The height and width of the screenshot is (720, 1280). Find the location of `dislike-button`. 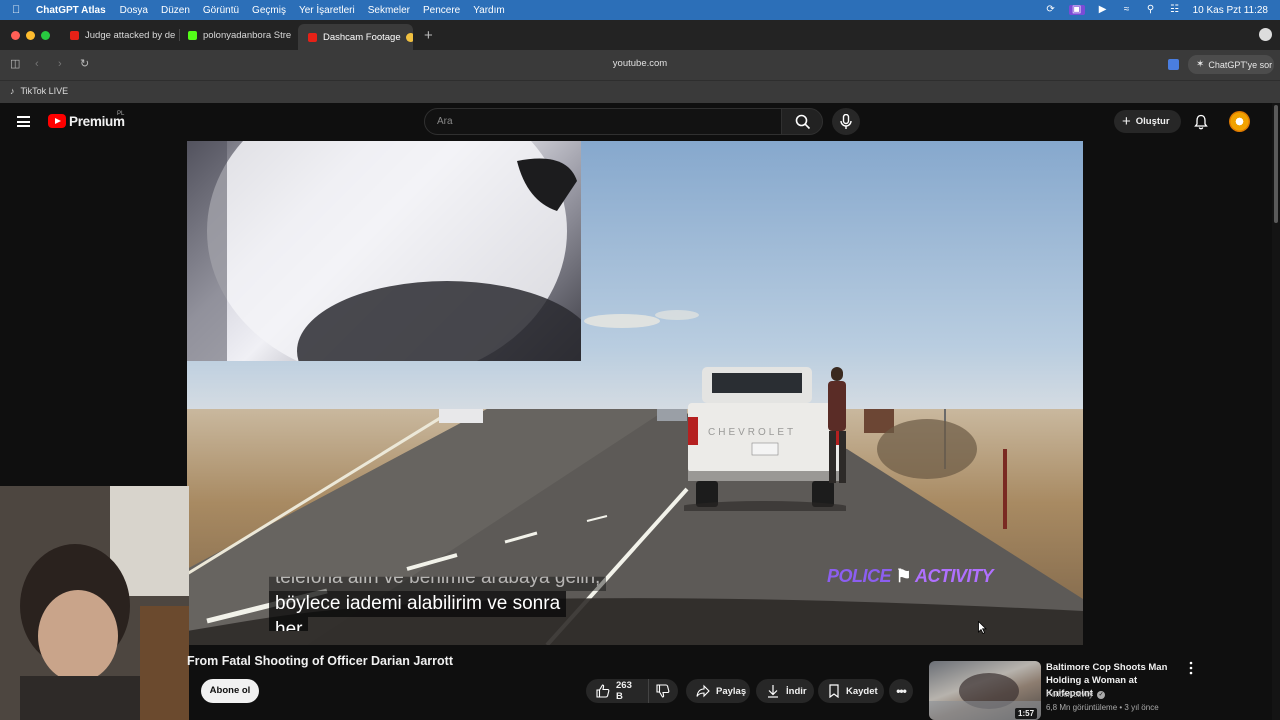

dislike-button is located at coordinates (663, 691).